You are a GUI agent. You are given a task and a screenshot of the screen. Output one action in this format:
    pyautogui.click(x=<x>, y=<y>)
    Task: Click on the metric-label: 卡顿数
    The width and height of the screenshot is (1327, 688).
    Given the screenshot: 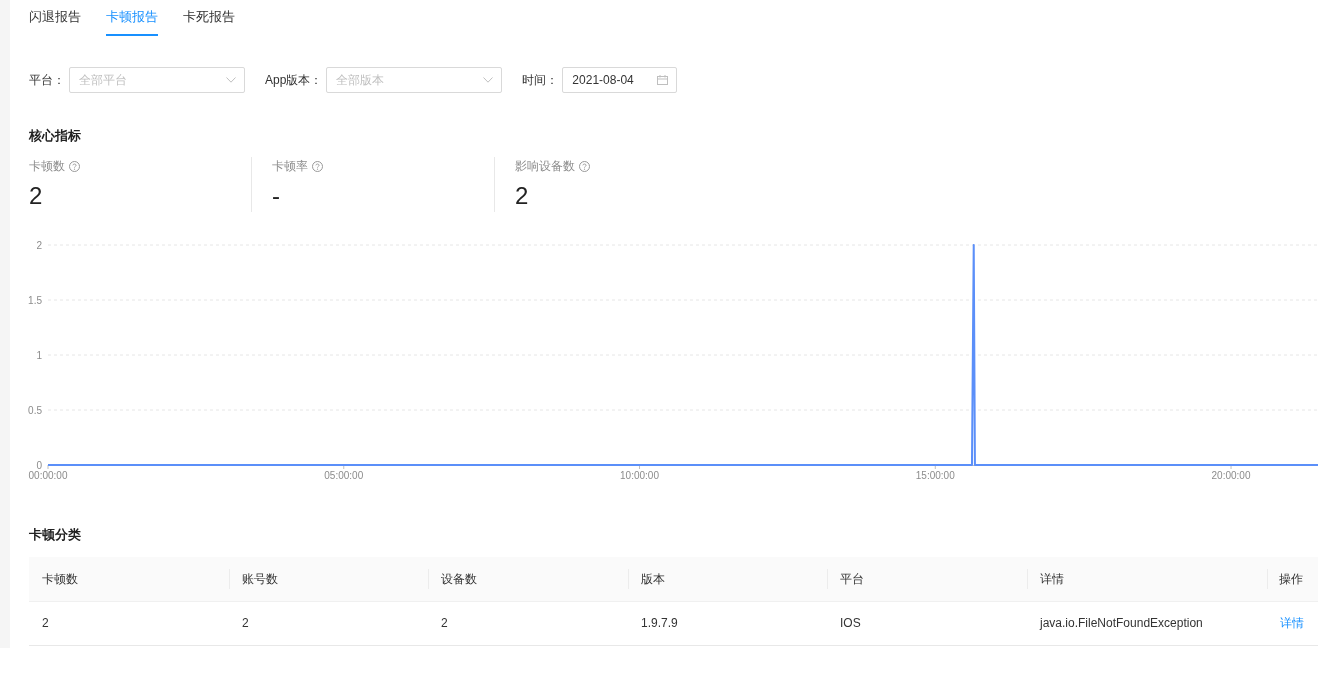 What is the action you would take?
    pyautogui.click(x=47, y=166)
    